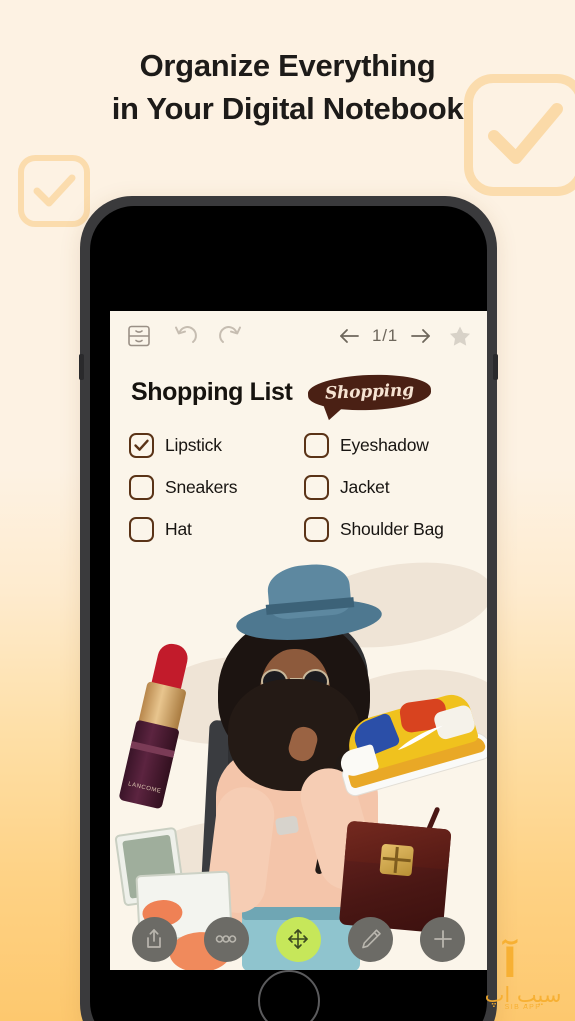  I want to click on checklist-item: Jacket, so click(395, 487).